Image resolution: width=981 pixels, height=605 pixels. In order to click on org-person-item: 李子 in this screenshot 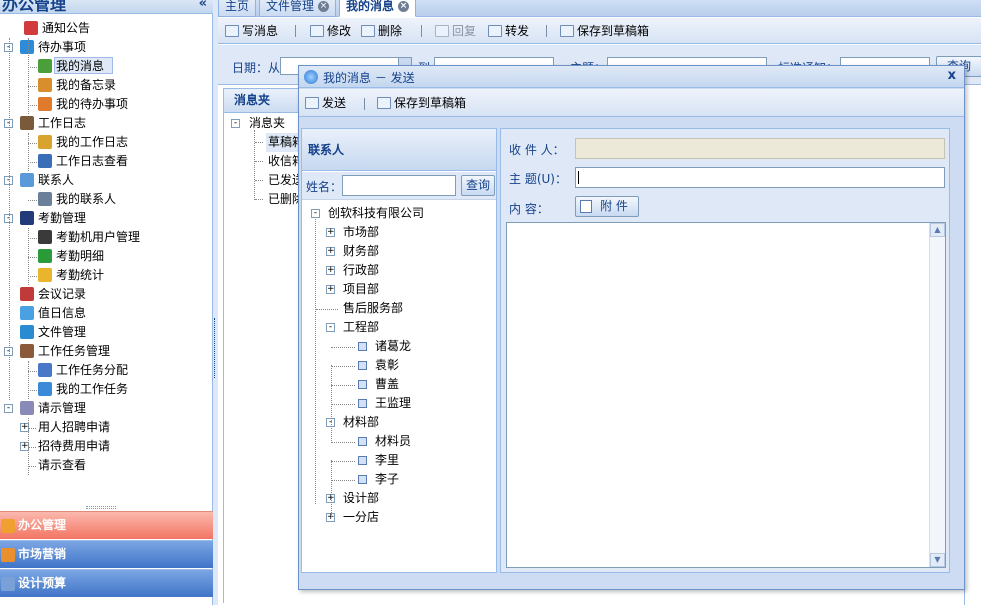, I will do `click(378, 479)`.